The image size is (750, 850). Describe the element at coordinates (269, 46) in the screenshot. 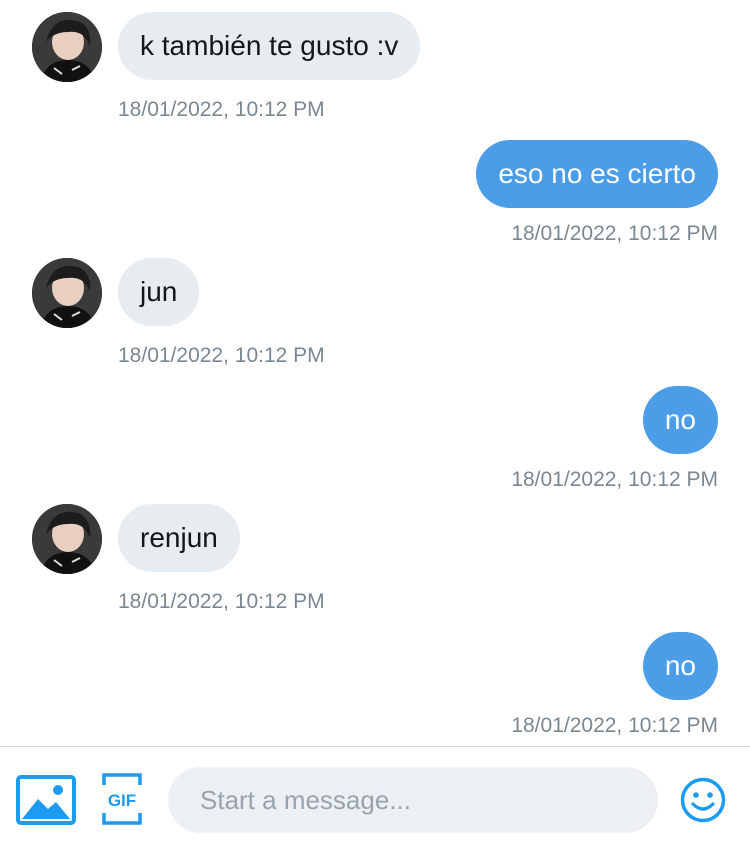

I see `incoming-message-bubble: k también te gusto :v` at that location.